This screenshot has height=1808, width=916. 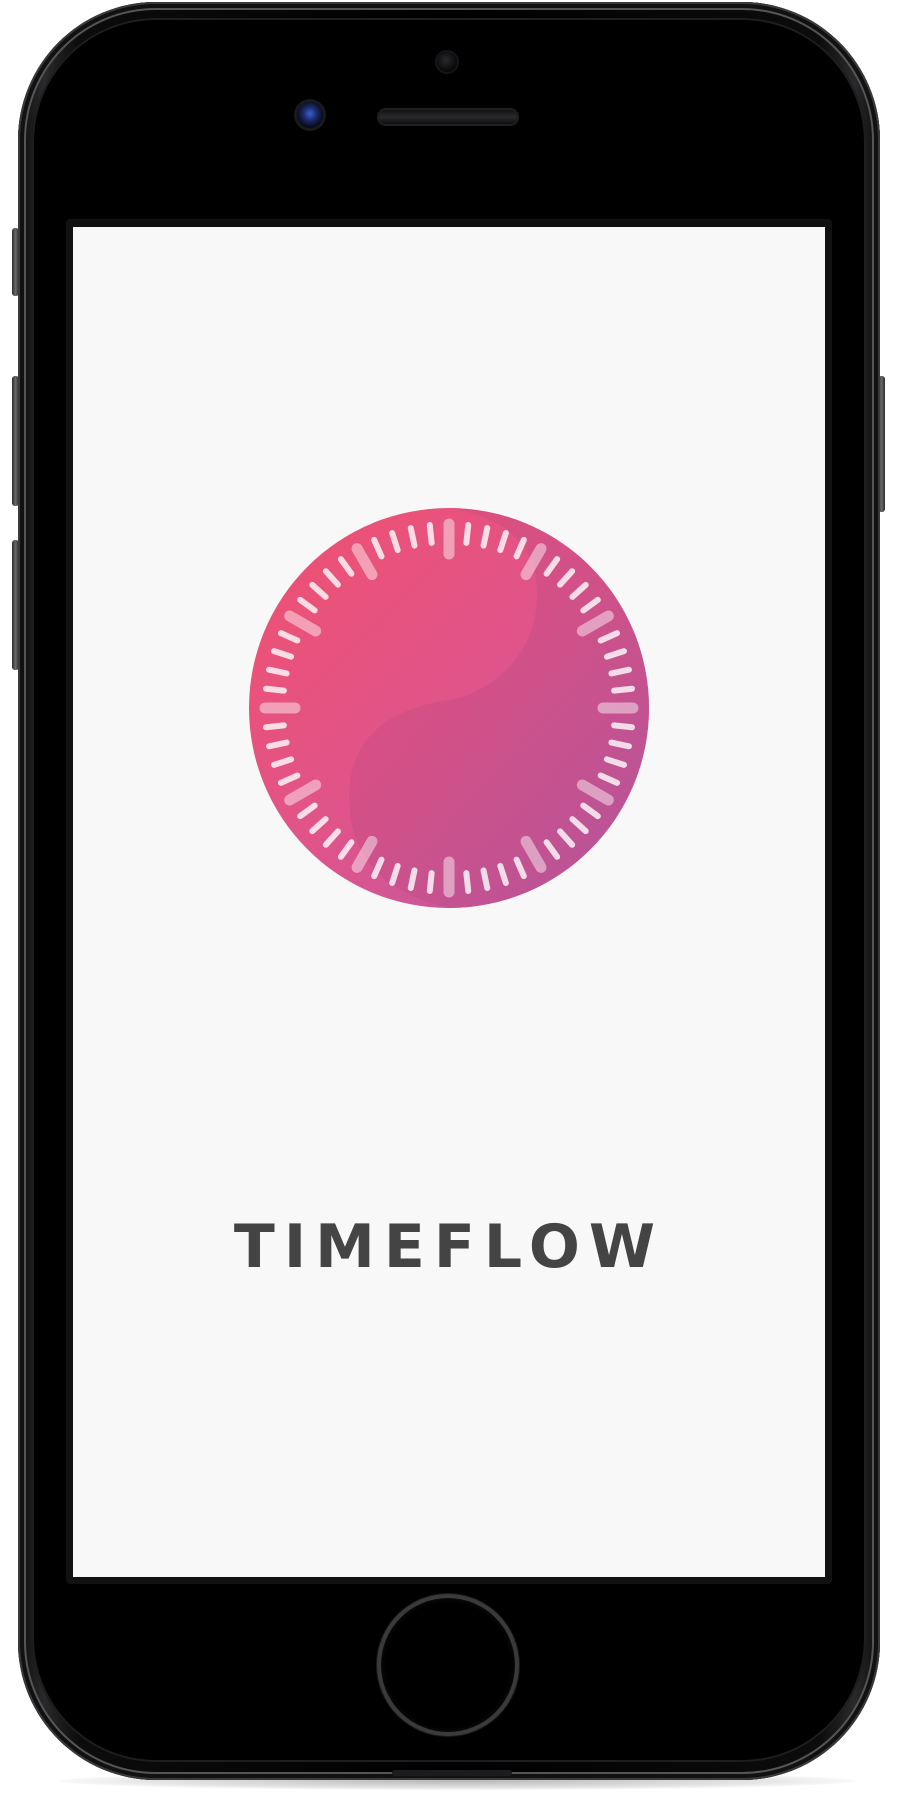 I want to click on front-camera-icon, so click(x=310, y=115).